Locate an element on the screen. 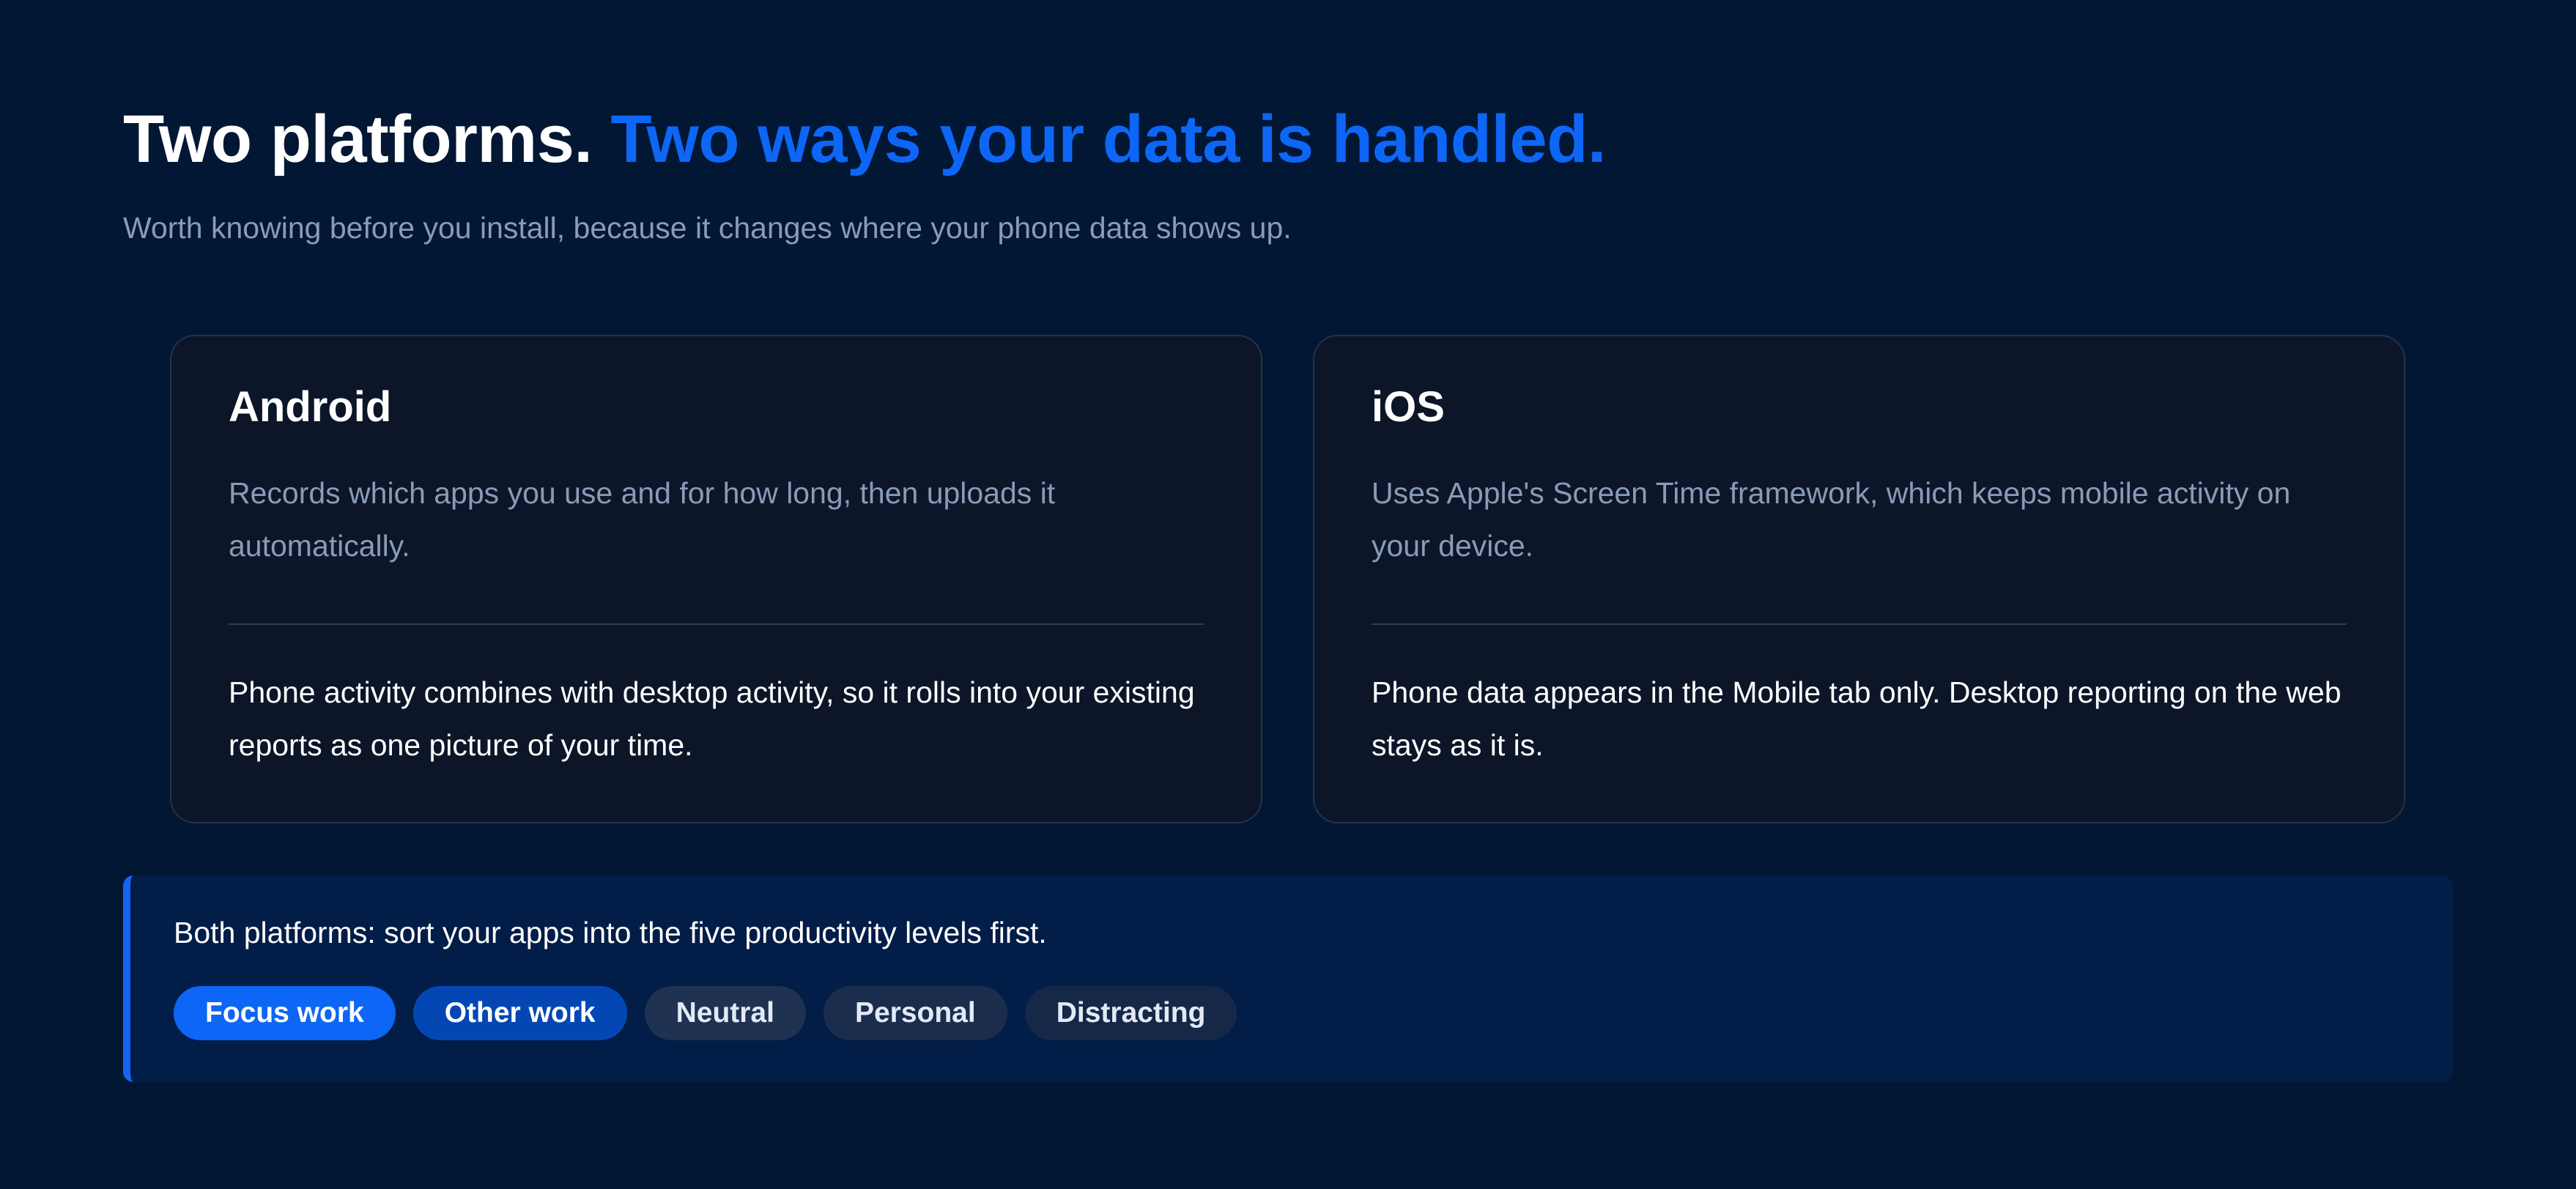 This screenshot has width=2576, height=1189. ios-card-divider is located at coordinates (1859, 624).